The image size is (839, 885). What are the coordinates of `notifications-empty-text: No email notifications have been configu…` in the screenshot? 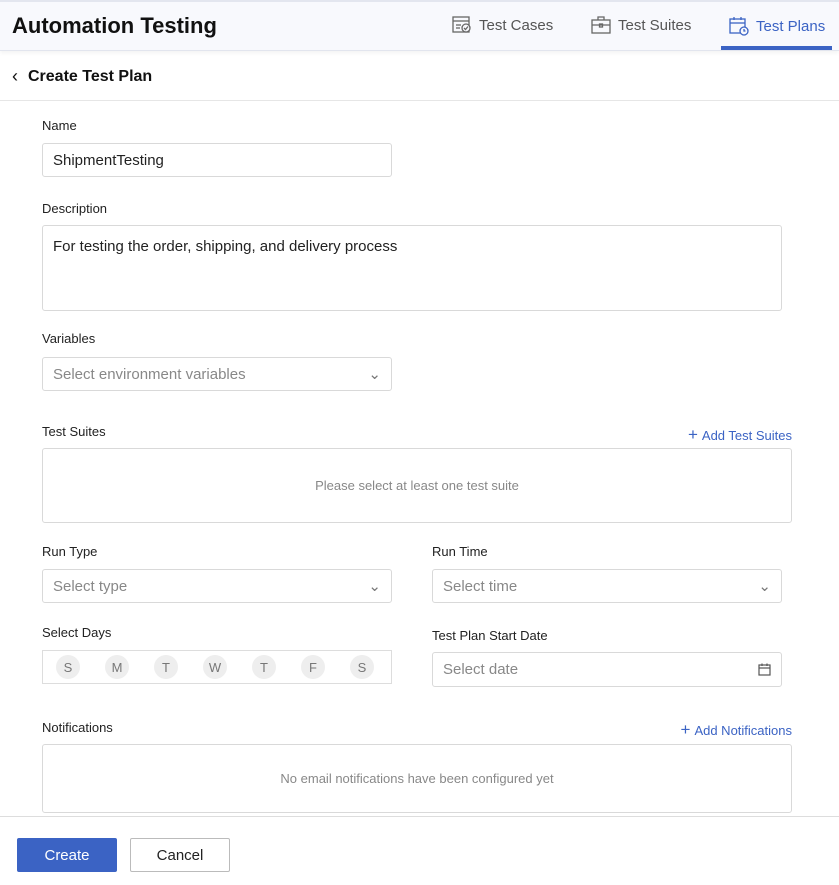 It's located at (417, 778).